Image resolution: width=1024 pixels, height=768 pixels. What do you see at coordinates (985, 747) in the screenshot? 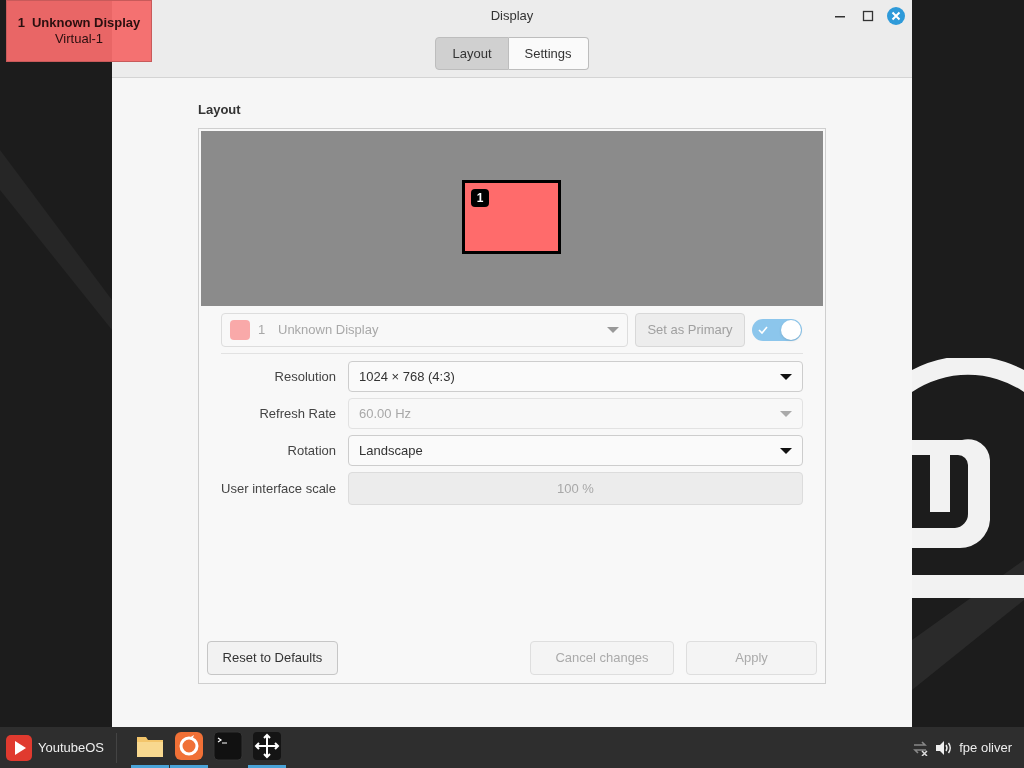
I see `user-name: fpe oliver` at bounding box center [985, 747].